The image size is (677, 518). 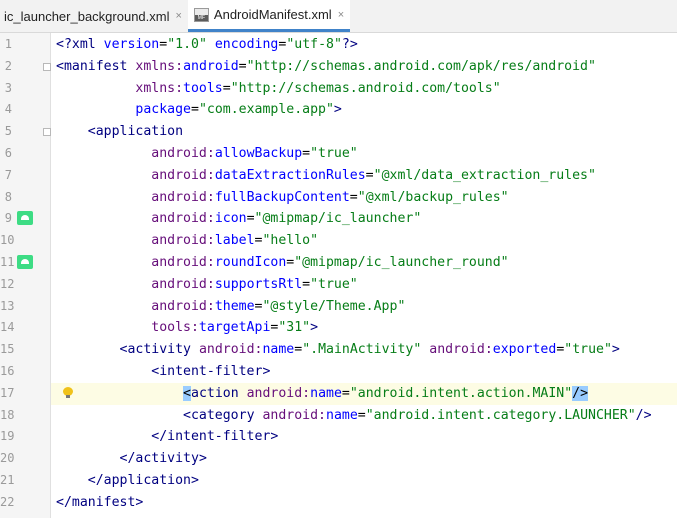 What do you see at coordinates (68, 392) in the screenshot?
I see `lightbulb-icon` at bounding box center [68, 392].